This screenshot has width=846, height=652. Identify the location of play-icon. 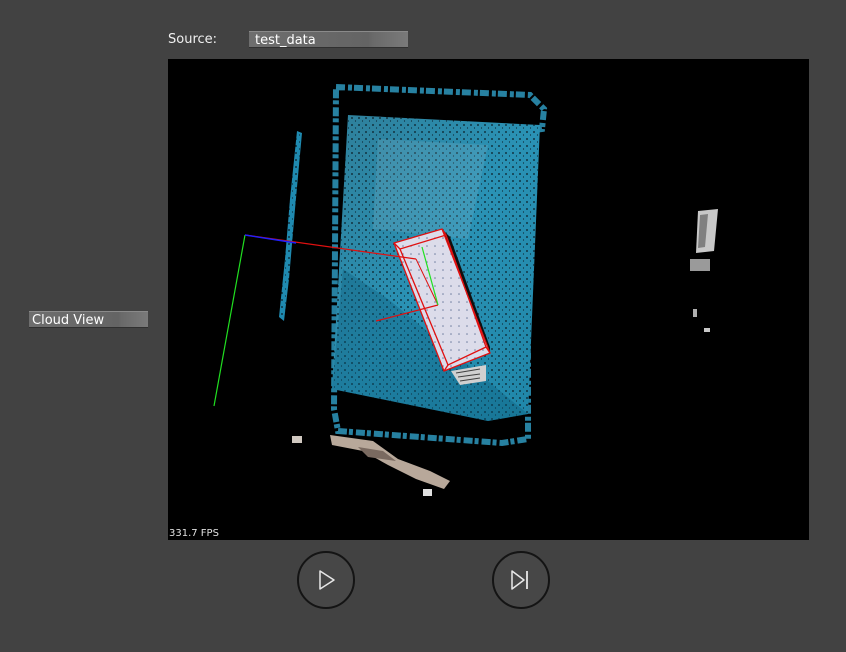
(327, 580).